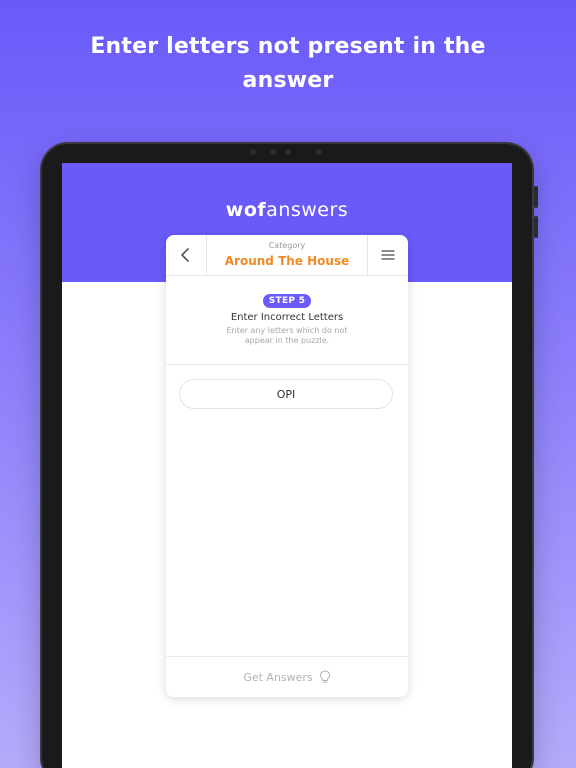 The image size is (576, 768). Describe the element at coordinates (287, 301) in the screenshot. I see `step-badge: STEP 5` at that location.